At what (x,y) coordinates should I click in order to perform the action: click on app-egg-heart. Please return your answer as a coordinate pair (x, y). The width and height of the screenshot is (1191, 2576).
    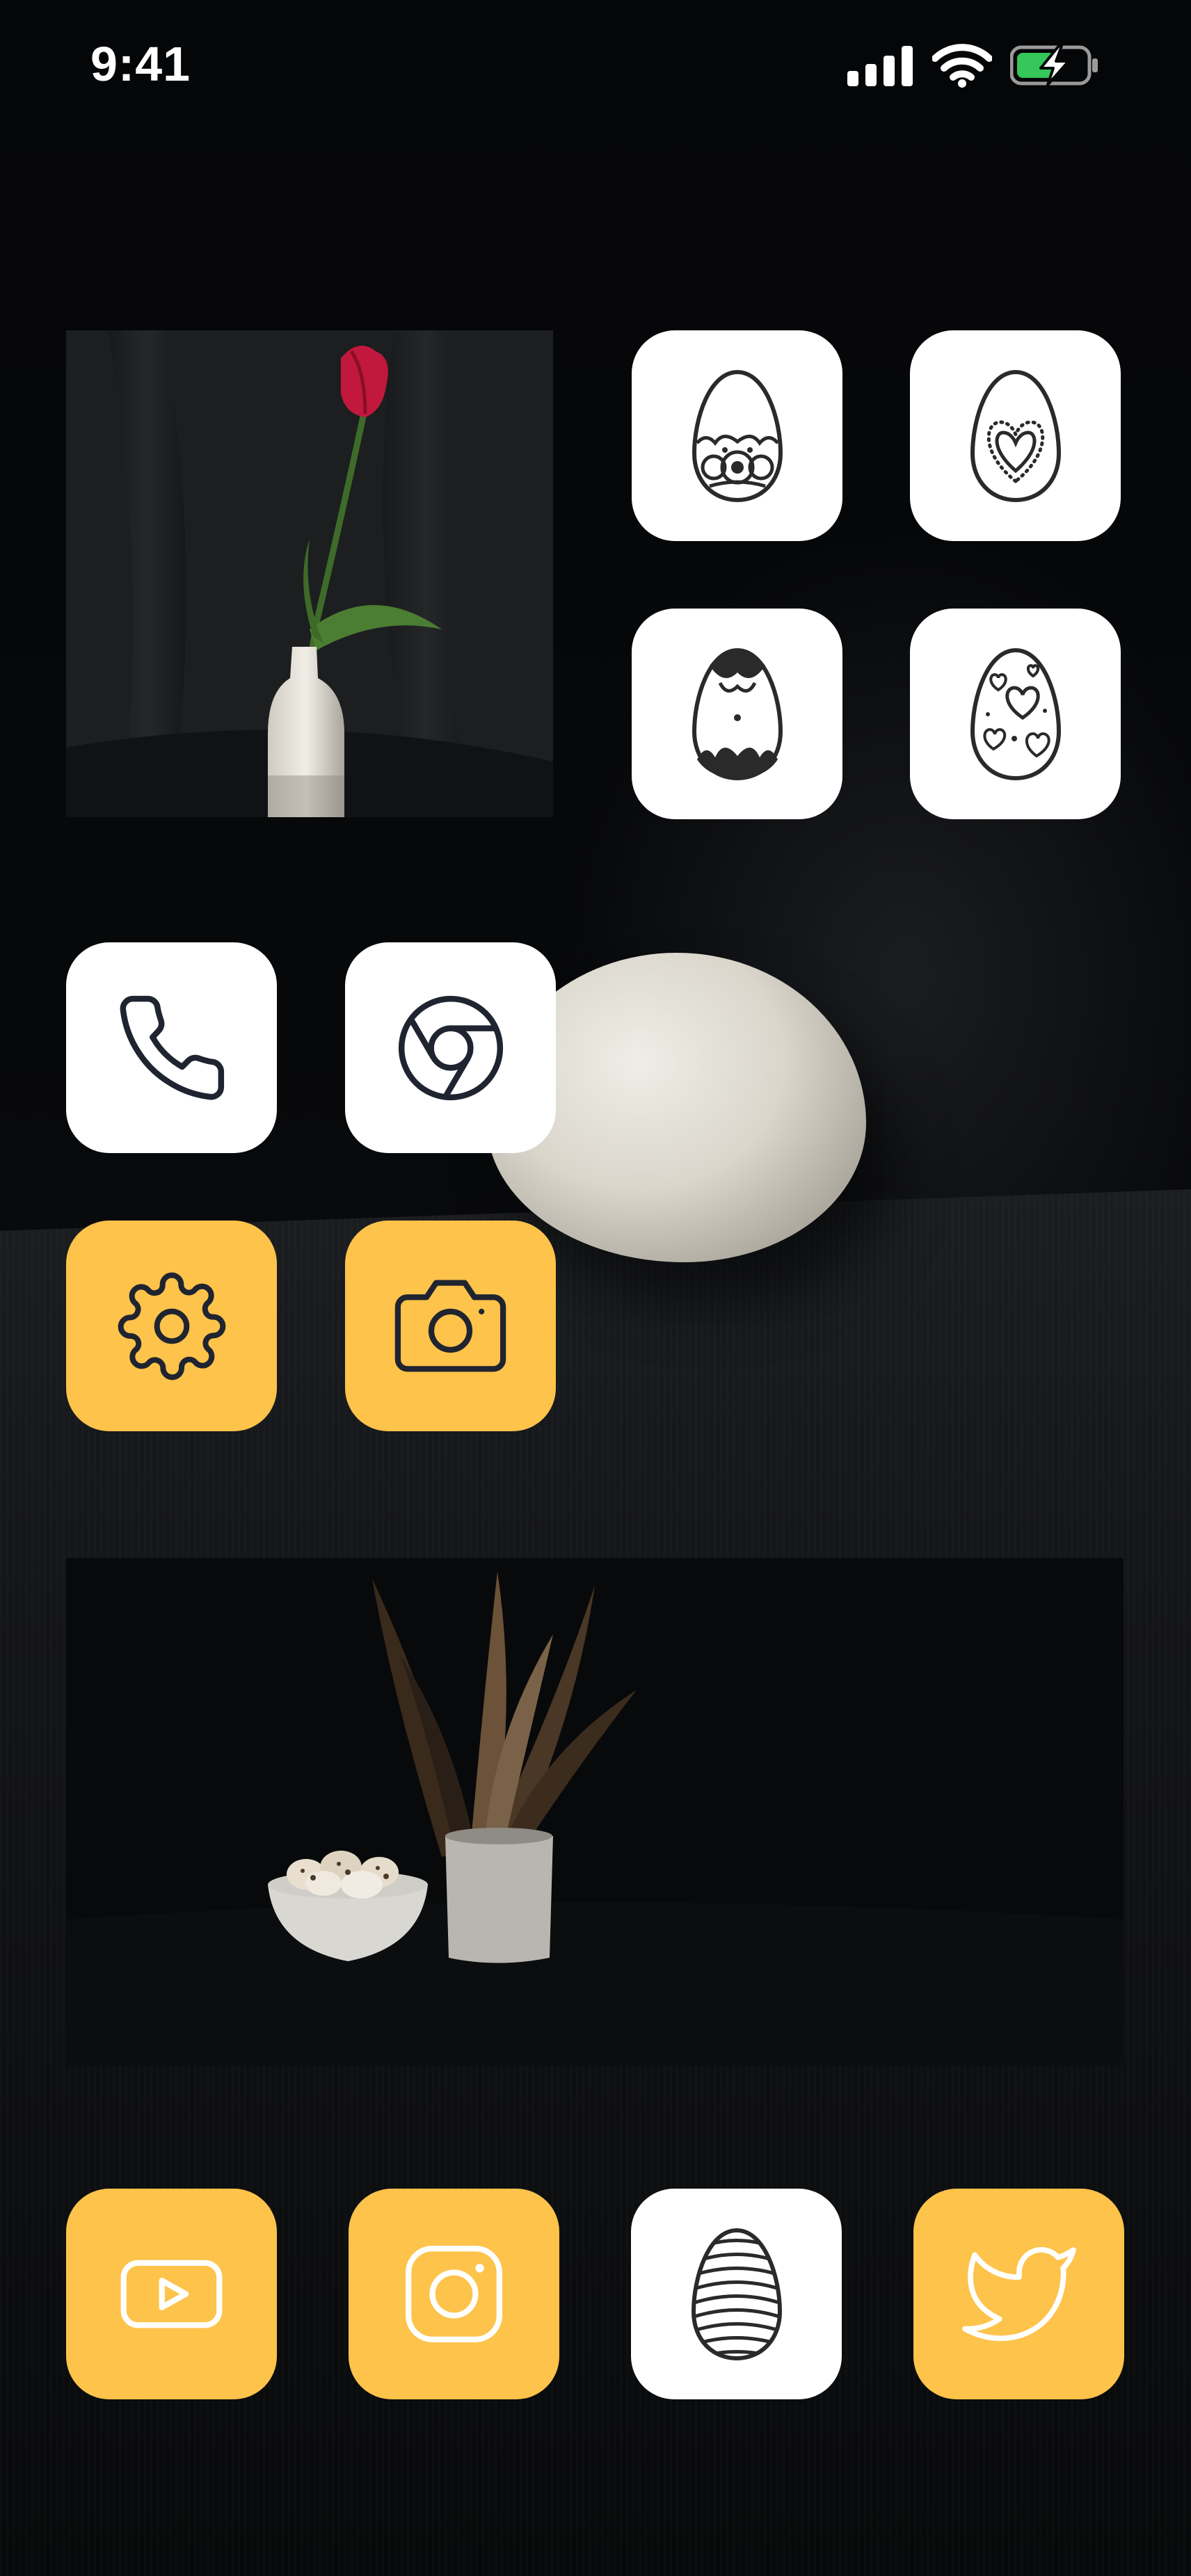
    Looking at the image, I should click on (1016, 436).